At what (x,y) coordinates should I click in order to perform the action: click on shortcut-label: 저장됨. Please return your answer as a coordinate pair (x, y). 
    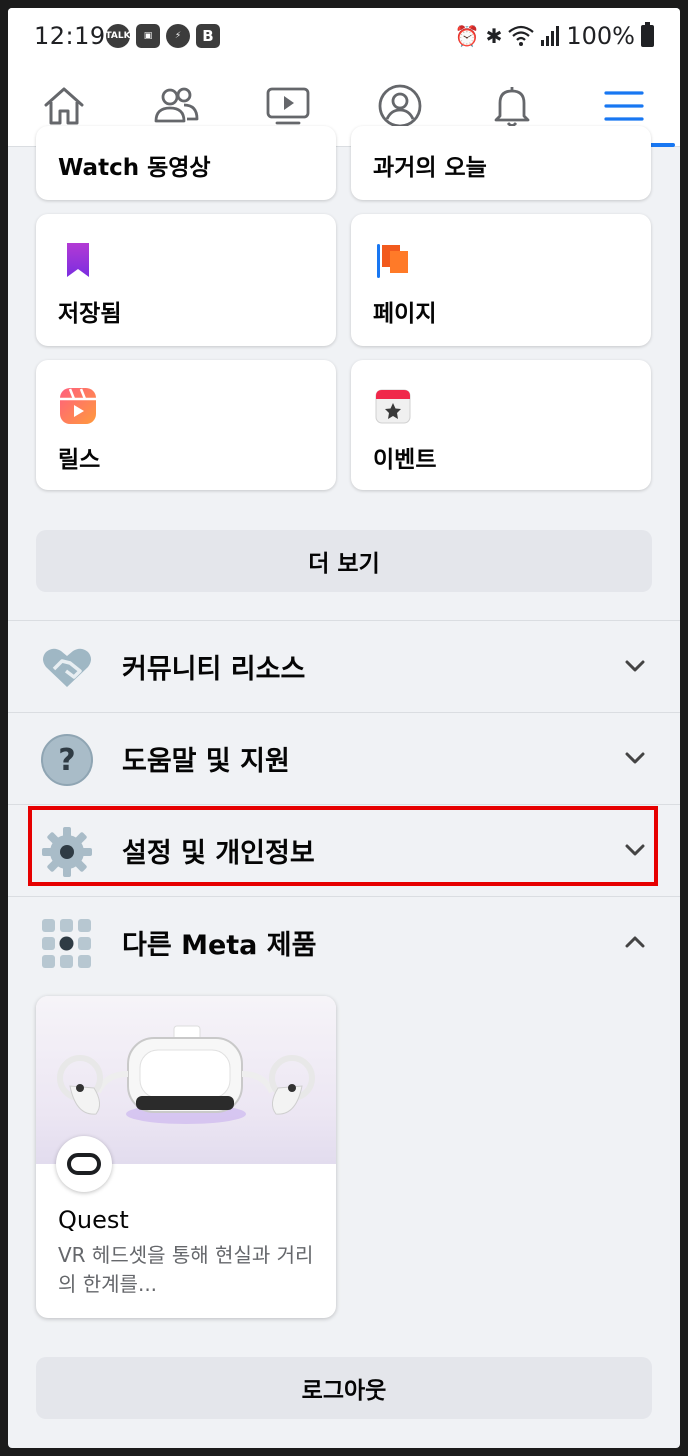
    Looking at the image, I should click on (90, 314).